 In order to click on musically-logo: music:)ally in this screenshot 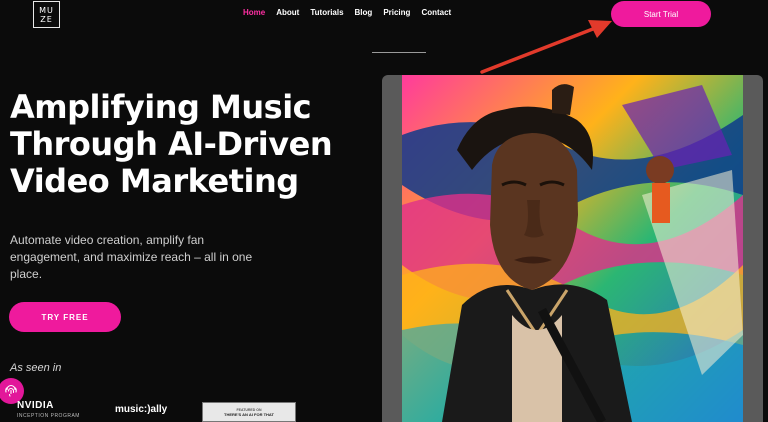, I will do `click(141, 409)`.